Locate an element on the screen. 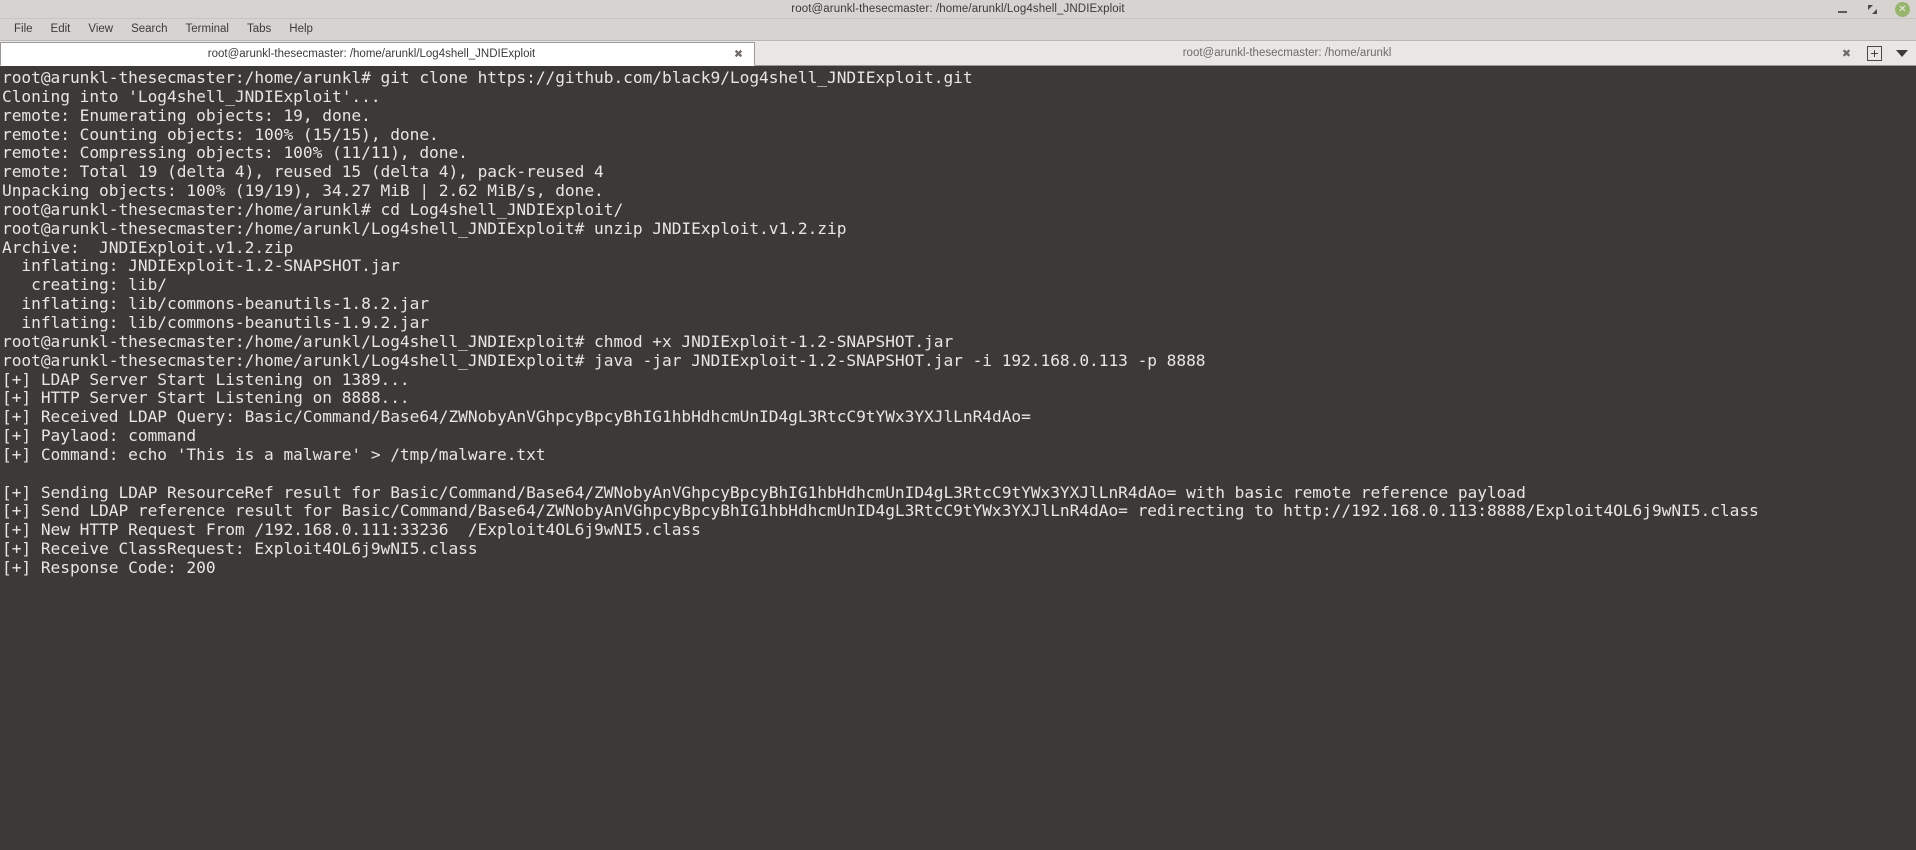 The image size is (1916, 850). window-controls: ✕ is located at coordinates (1872, 9).